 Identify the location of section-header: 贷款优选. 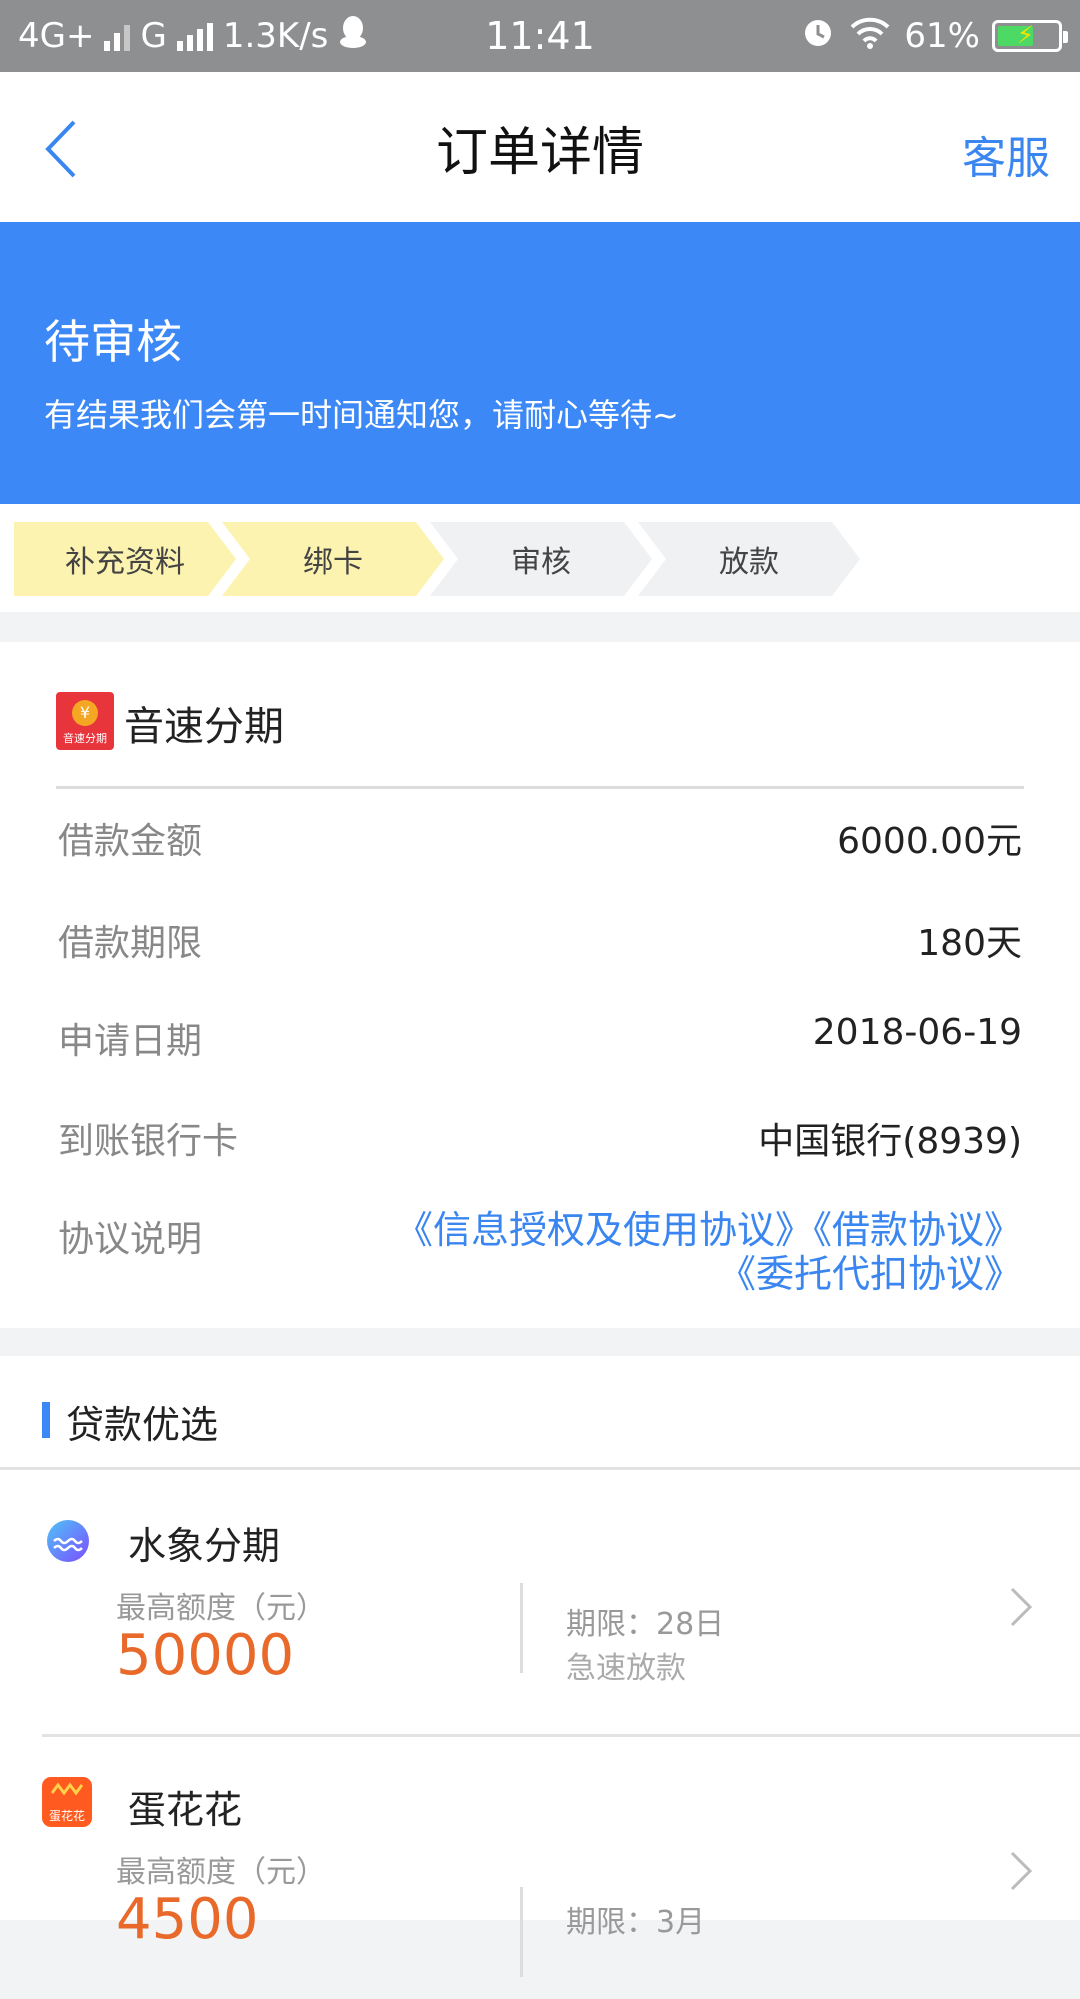
(540, 1413).